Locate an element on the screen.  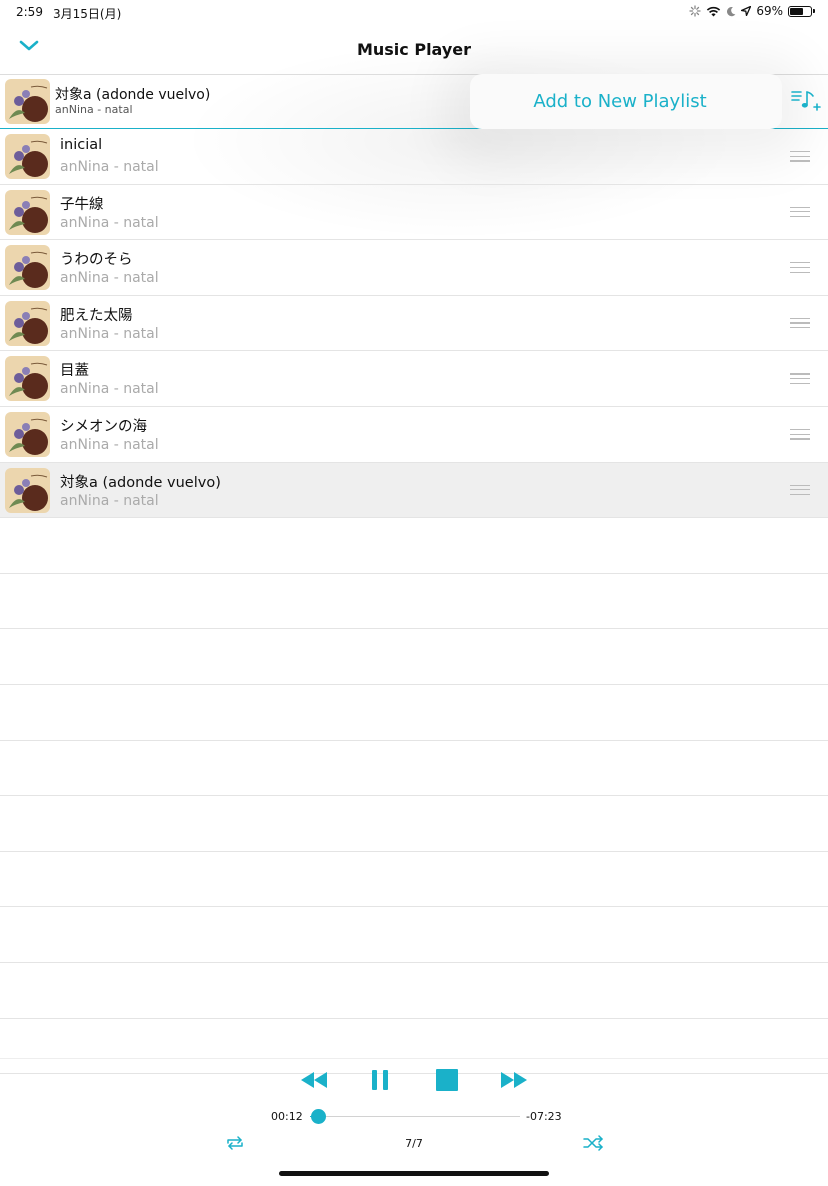
page-title: Music Player is located at coordinates (414, 49).